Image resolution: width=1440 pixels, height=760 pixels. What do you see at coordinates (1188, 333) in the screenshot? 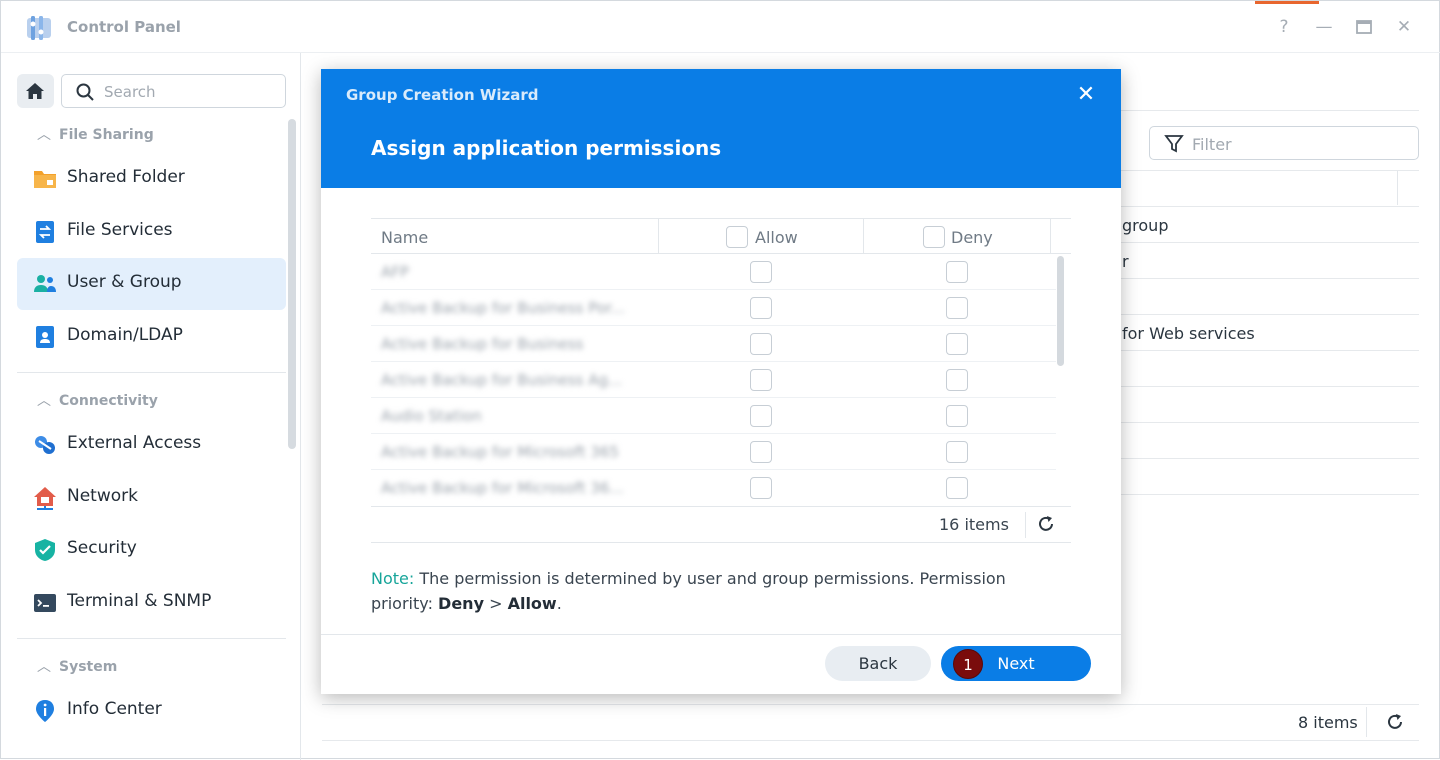
I see `table-row: for Web services` at bounding box center [1188, 333].